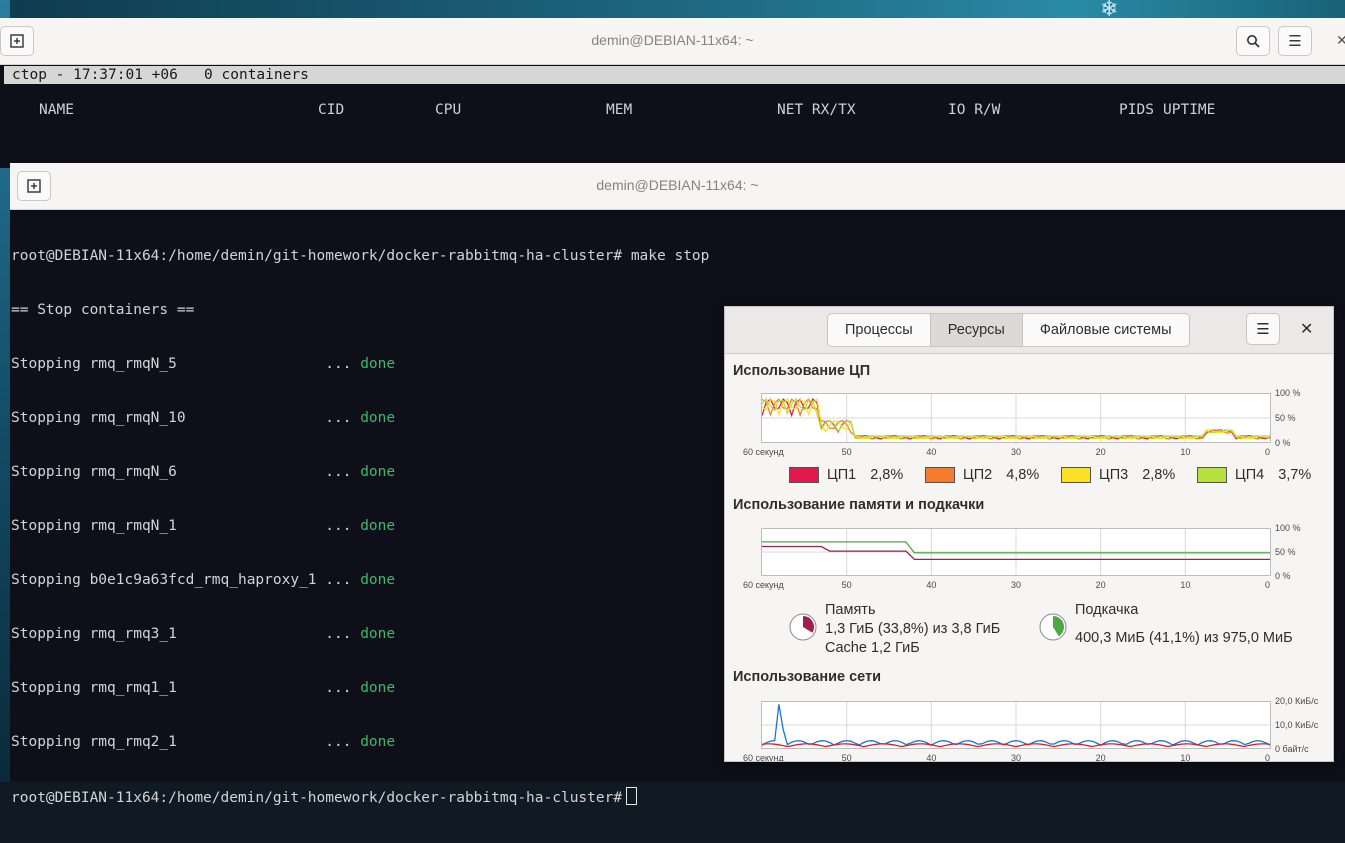  I want to click on view-switcher: Процессы Ресурсы Файловые системы, so click(1008, 330).